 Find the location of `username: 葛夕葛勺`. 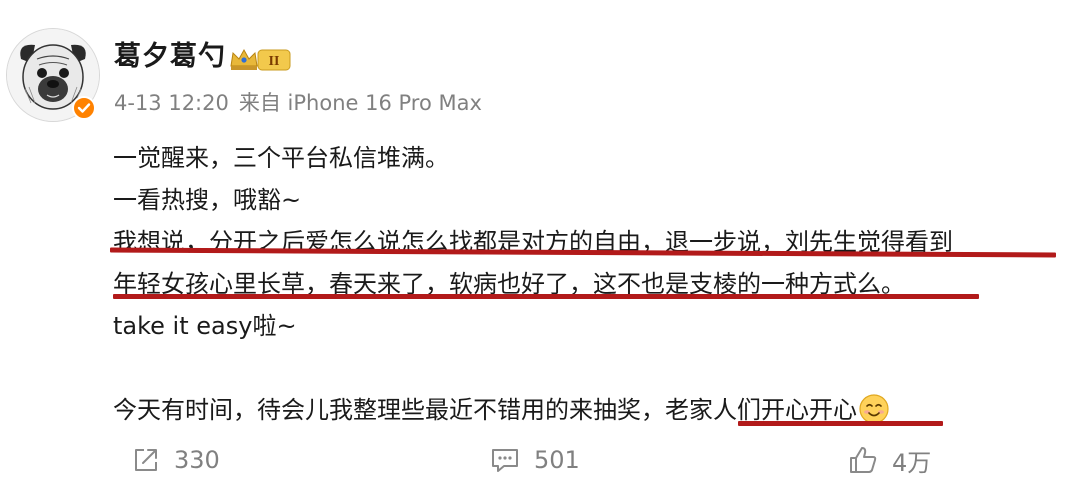

username: 葛夕葛勺 is located at coordinates (170, 57).